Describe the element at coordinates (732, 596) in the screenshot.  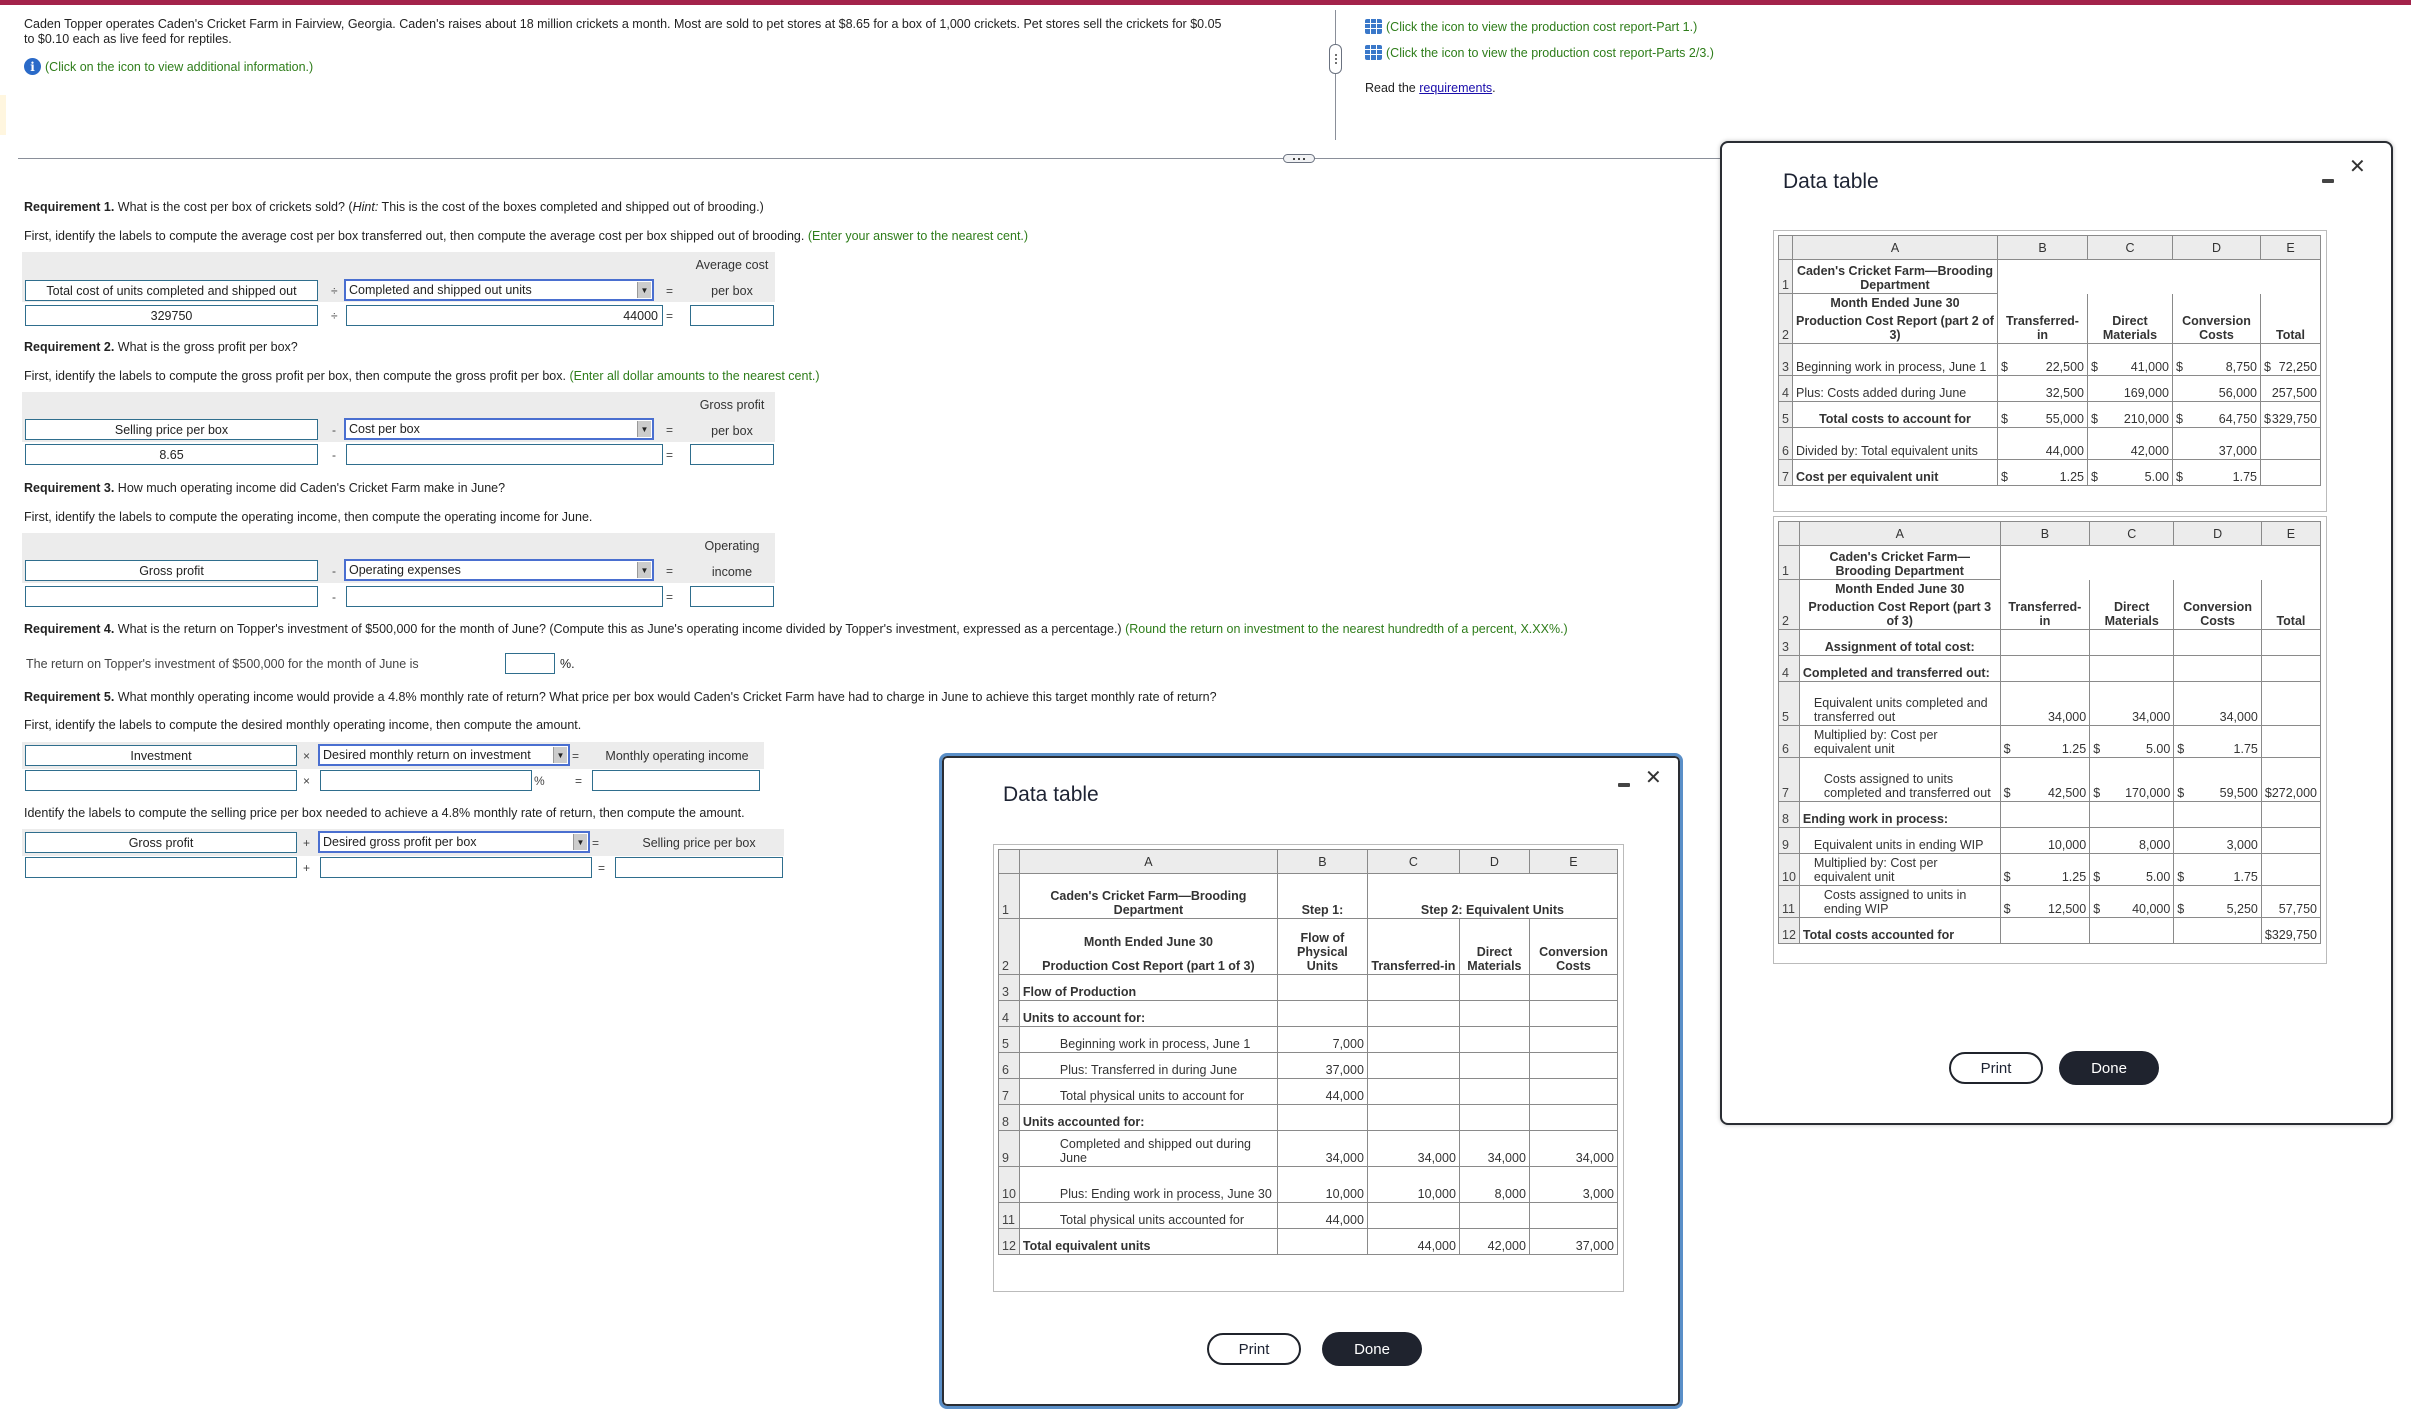
I see `req3-result-input` at that location.